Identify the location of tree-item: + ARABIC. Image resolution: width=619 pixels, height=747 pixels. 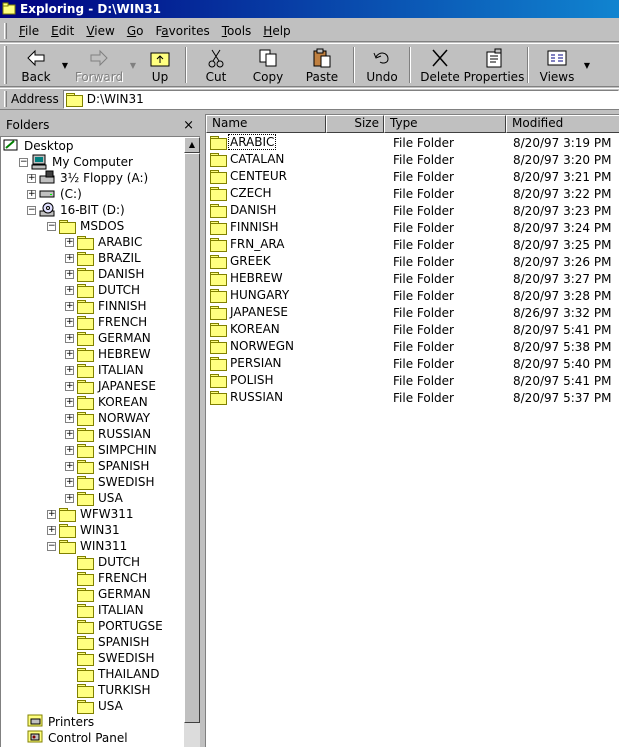
(104, 242).